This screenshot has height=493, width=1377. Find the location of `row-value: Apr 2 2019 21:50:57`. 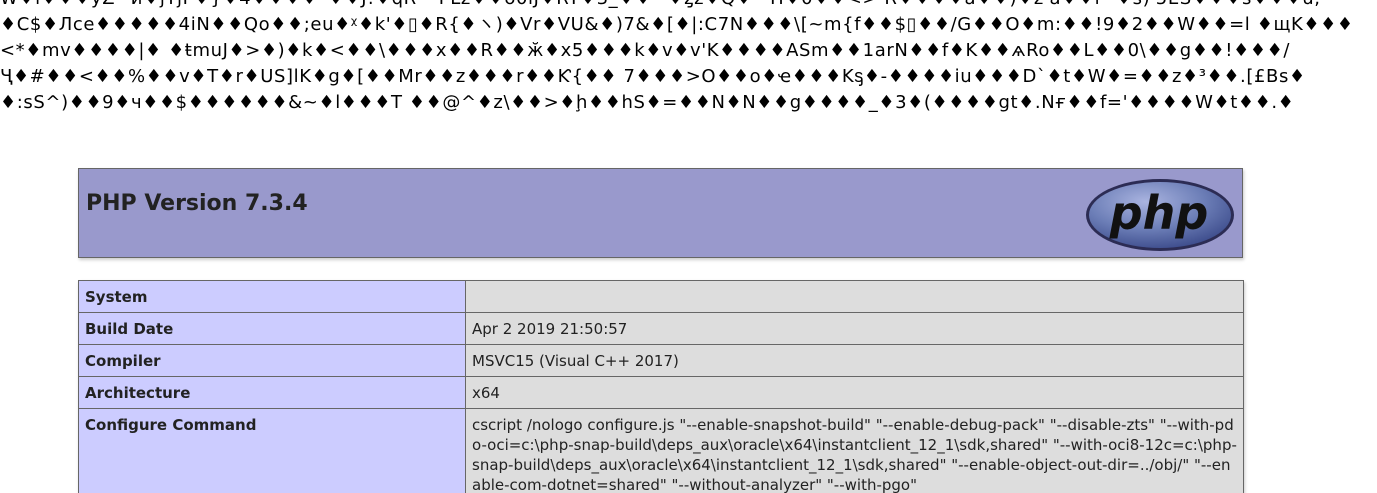

row-value: Apr 2 2019 21:50:57 is located at coordinates (854, 328).